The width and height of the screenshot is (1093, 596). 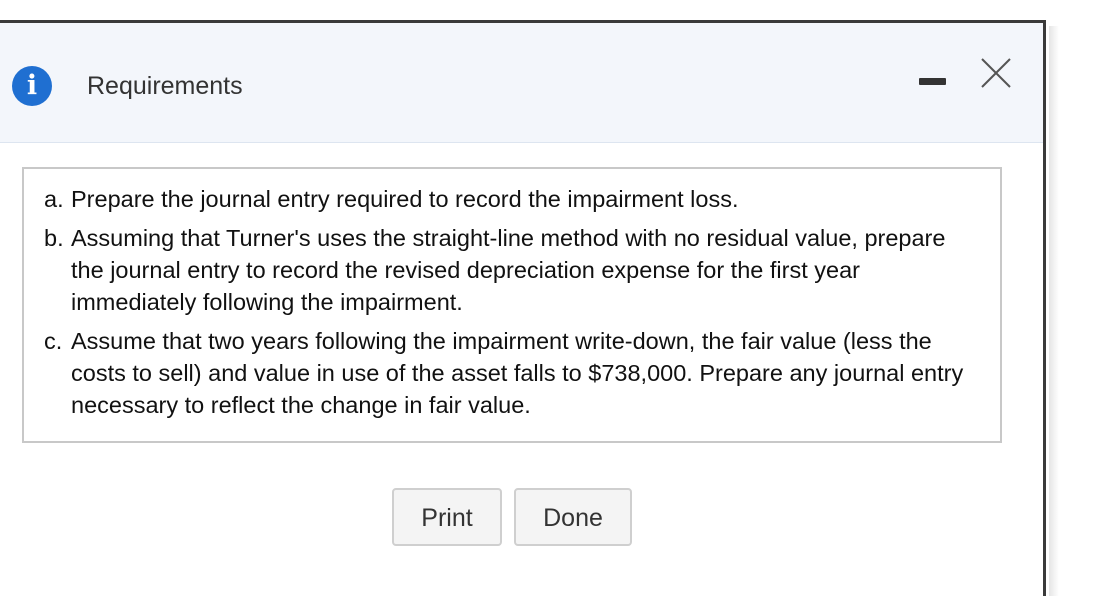 I want to click on info-icon: i, so click(x=32, y=86).